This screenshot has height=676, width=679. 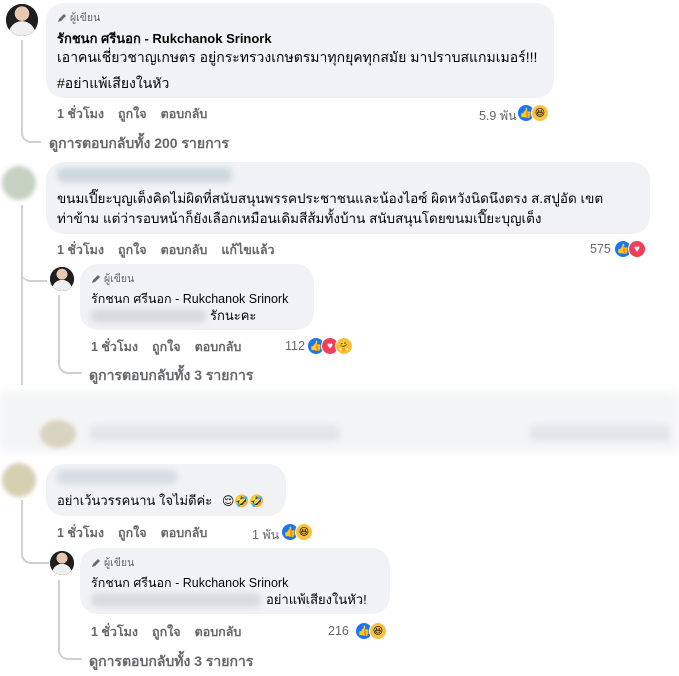 I want to click on view-replies-link: ดูการตอบกลับทั้ง 200 รายการ, so click(x=139, y=144).